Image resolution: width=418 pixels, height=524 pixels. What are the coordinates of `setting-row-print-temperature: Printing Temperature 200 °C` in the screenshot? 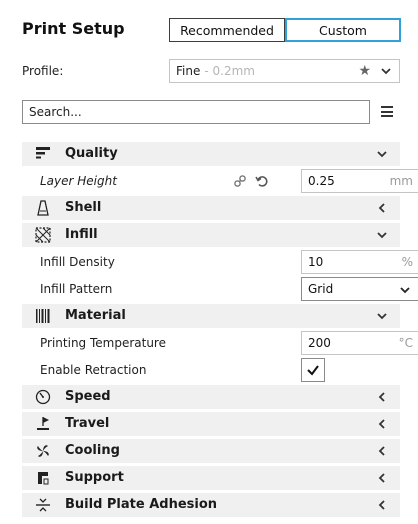 It's located at (220, 343).